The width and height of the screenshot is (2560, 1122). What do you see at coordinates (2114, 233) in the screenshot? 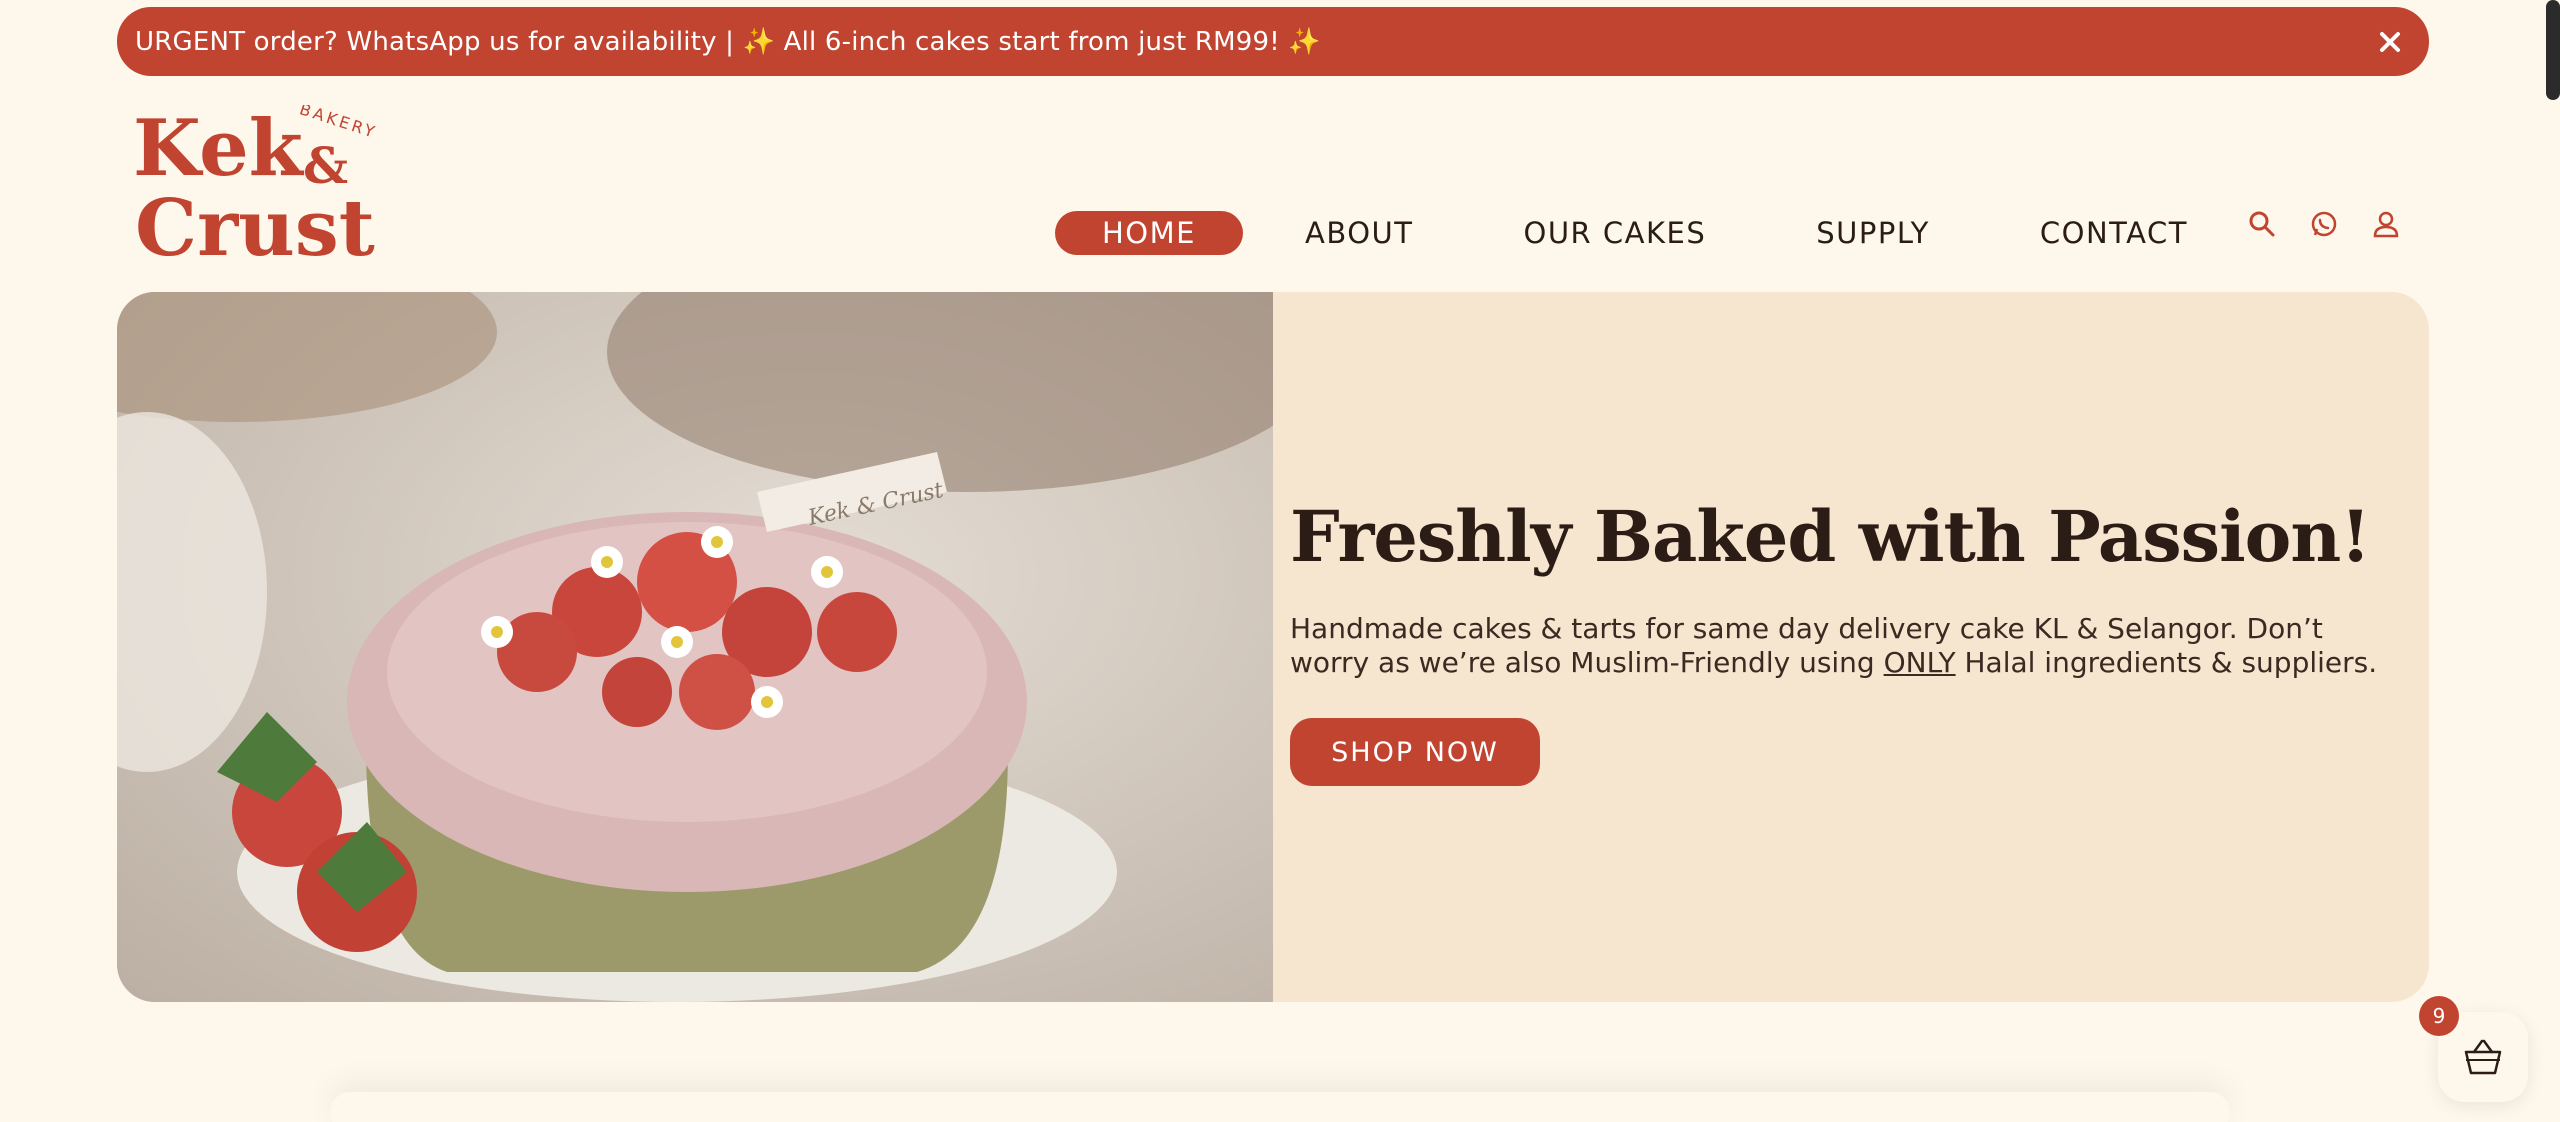
I see `nav-contact: CONTACT` at bounding box center [2114, 233].